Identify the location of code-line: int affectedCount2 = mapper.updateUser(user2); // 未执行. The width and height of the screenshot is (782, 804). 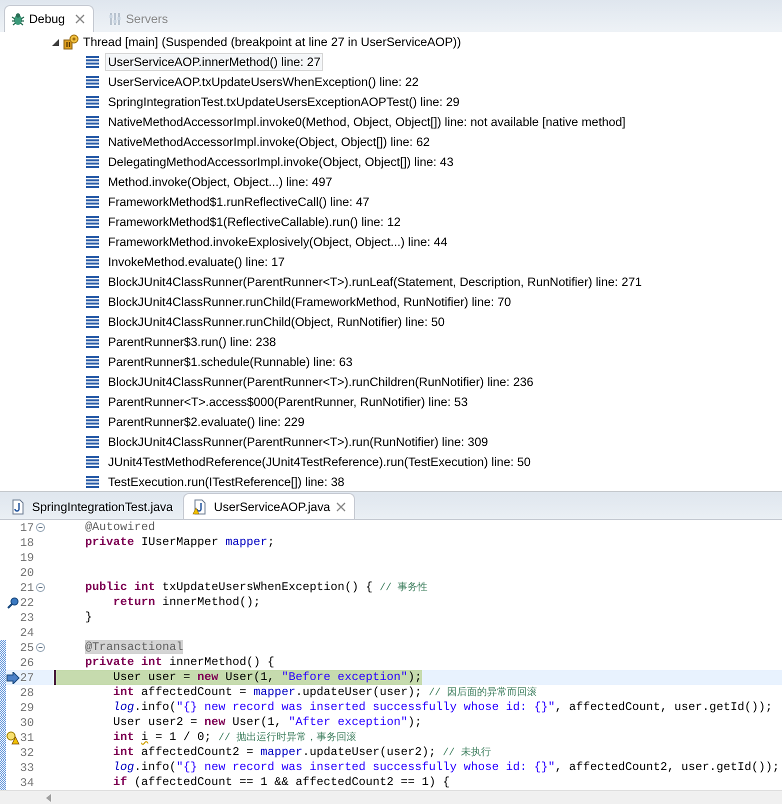
(301, 752).